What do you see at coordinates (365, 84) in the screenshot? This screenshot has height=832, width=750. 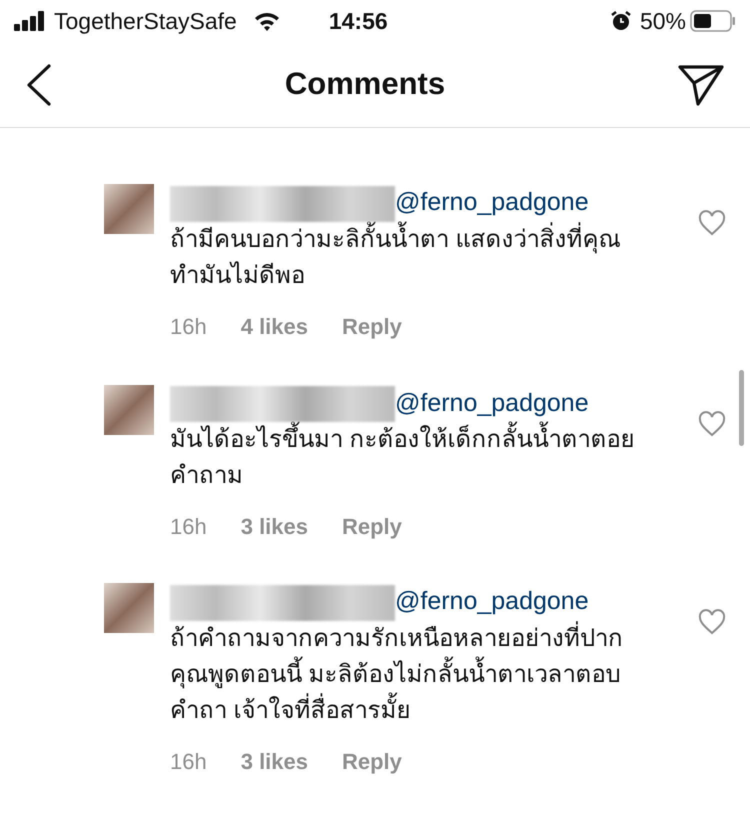 I see `page-title: Comments` at bounding box center [365, 84].